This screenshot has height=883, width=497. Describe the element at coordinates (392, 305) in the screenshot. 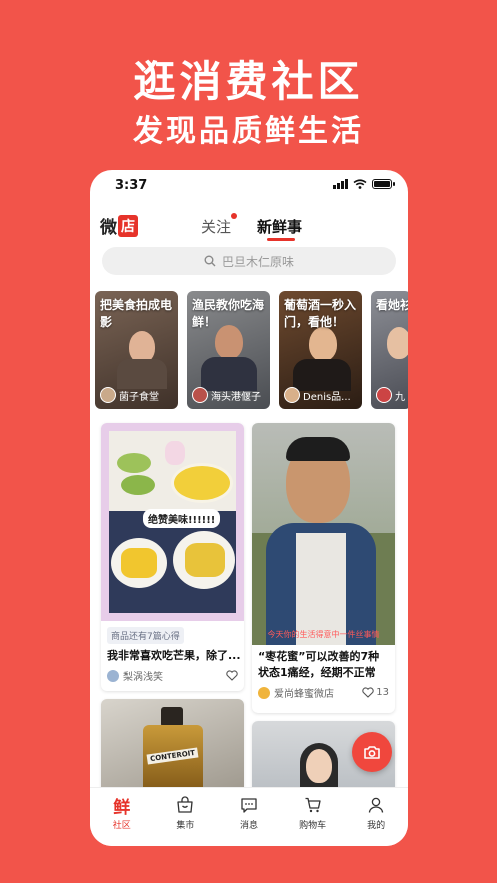

I see `story-text: 看她衫上头！` at that location.